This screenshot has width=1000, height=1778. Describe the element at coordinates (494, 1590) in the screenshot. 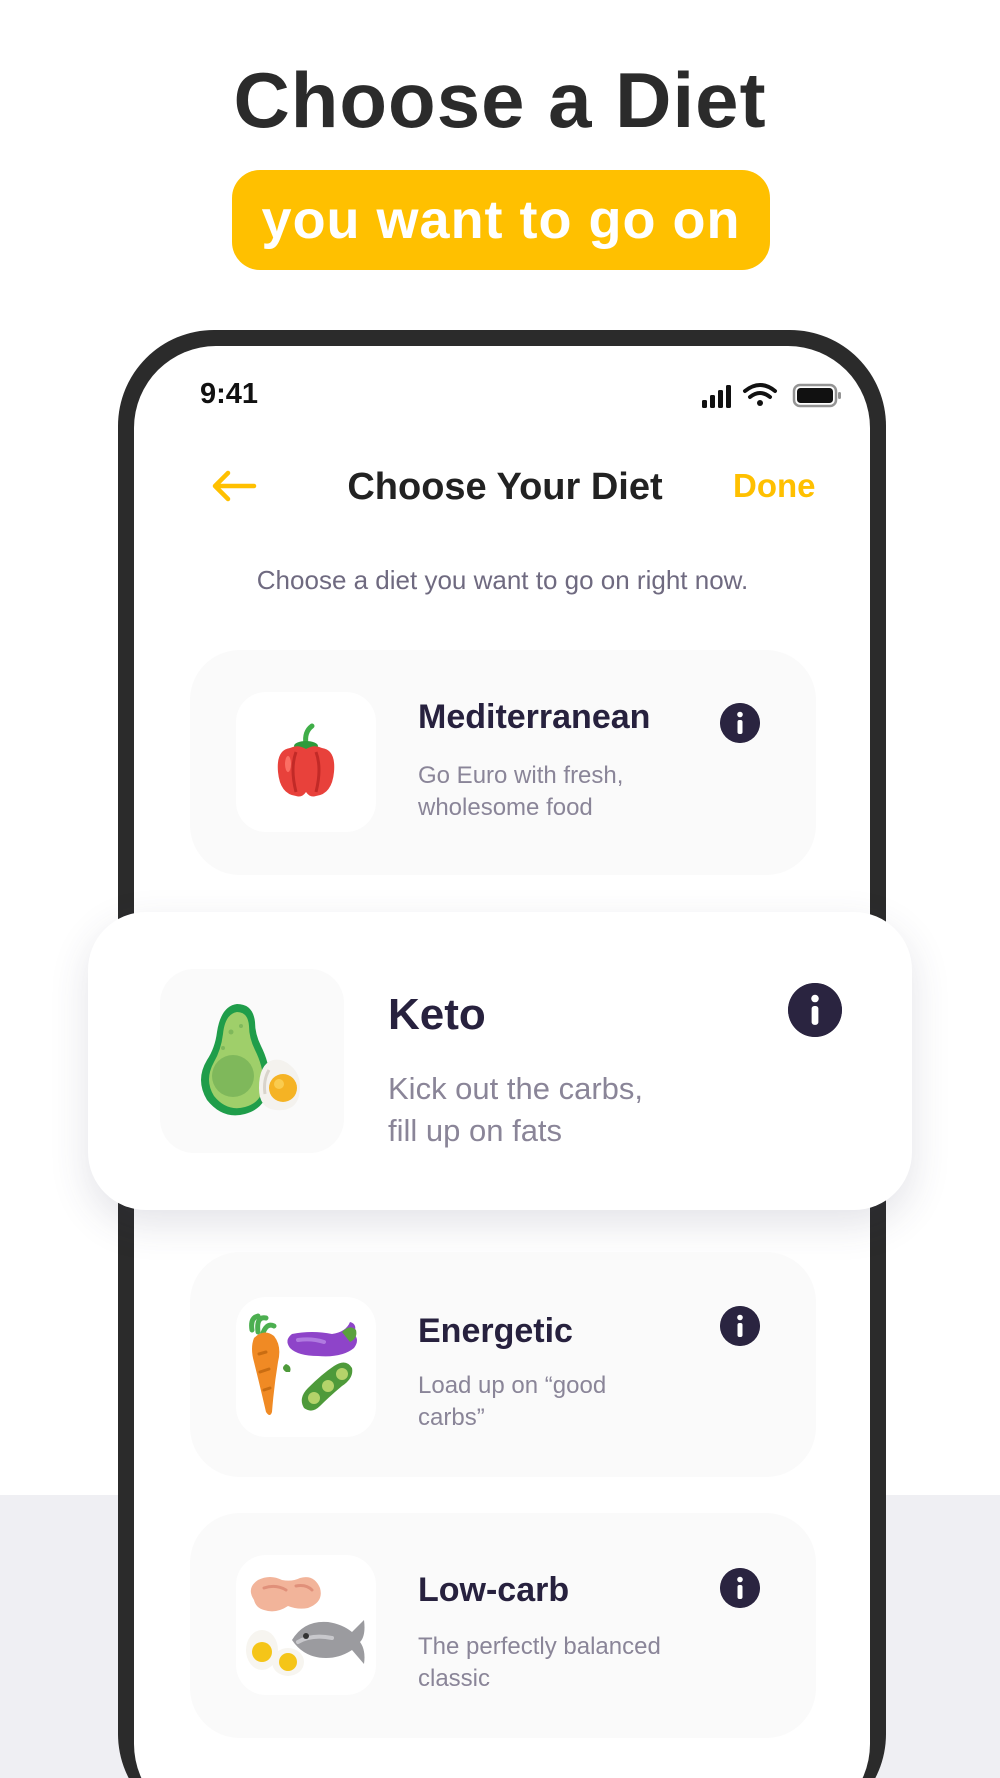

I see `diet-name: Low-carb` at that location.